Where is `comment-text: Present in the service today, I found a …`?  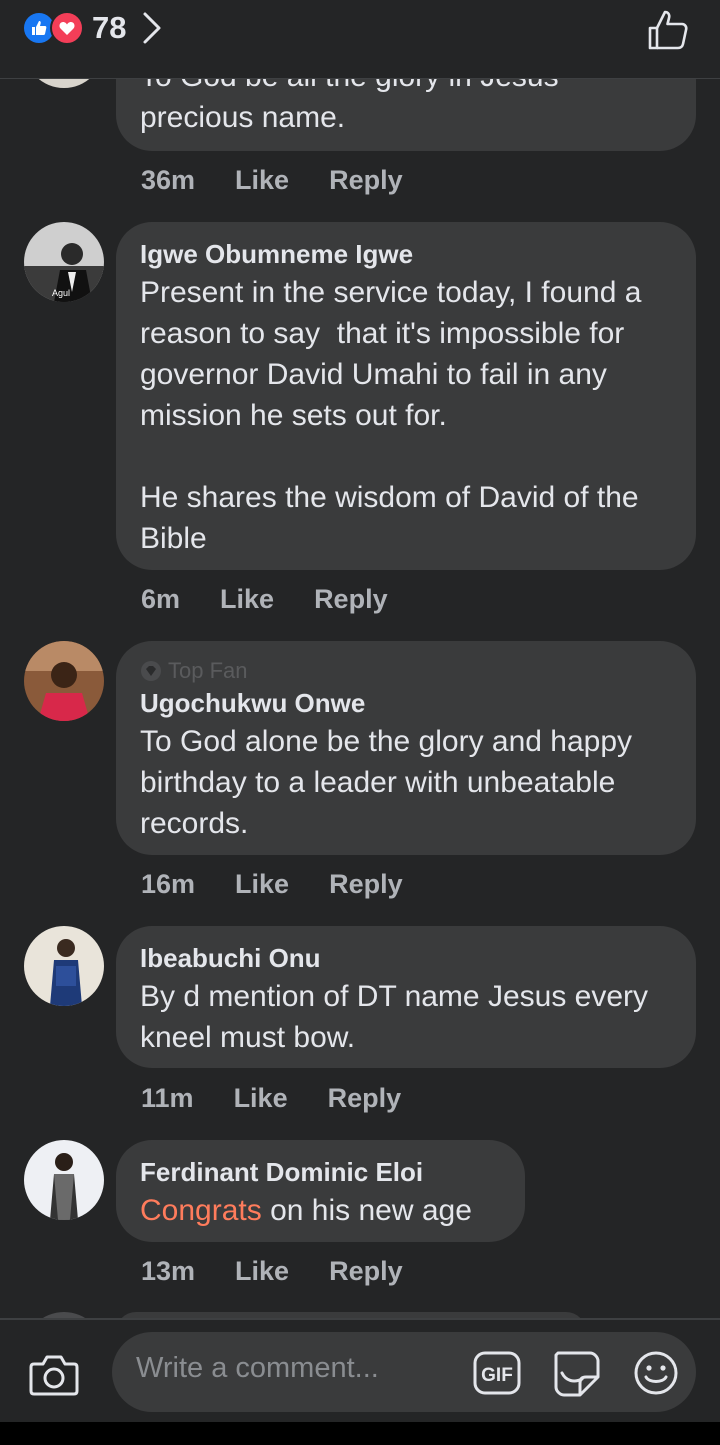 comment-text: Present in the service today, I found a … is located at coordinates (391, 415).